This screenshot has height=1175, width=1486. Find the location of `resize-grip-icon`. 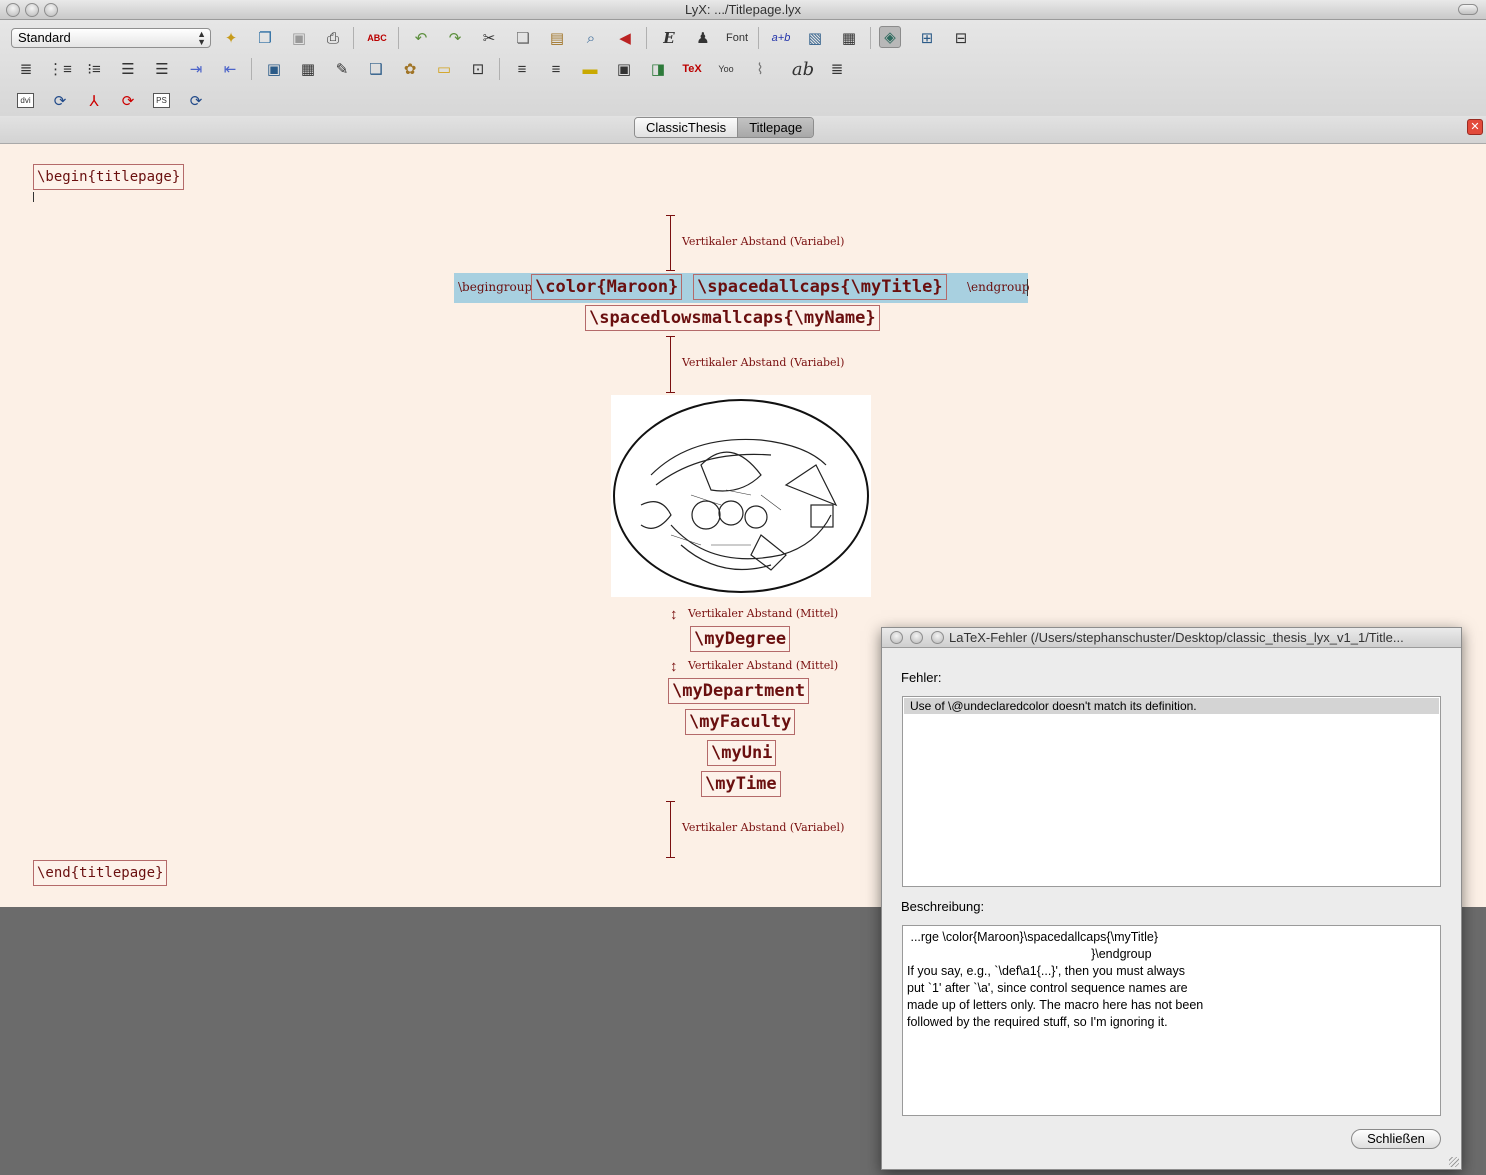

resize-grip-icon is located at coordinates (1454, 1162).